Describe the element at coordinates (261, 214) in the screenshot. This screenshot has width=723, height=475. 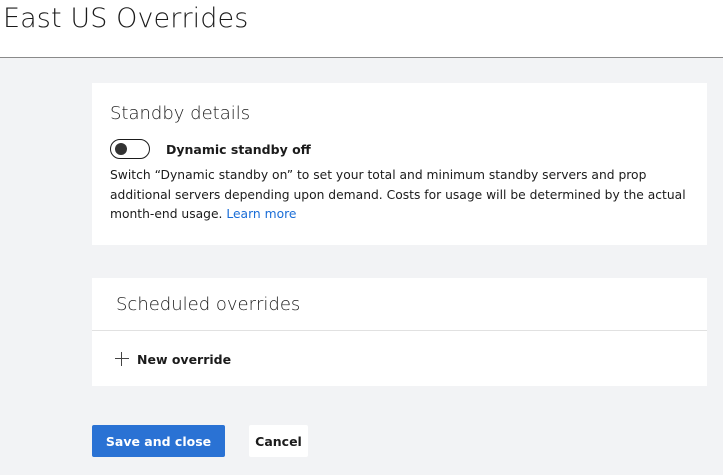
I see `learn-more-link: Learn more` at that location.